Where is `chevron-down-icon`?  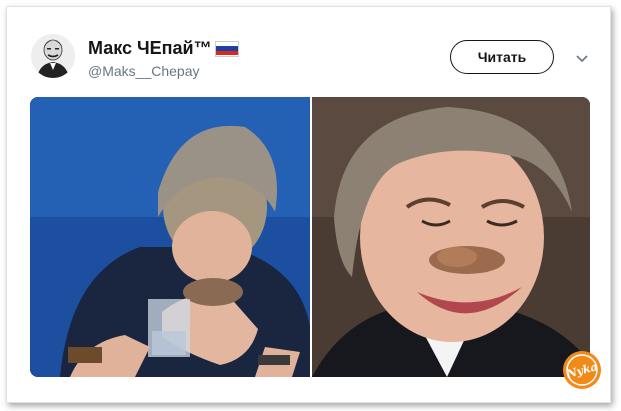 chevron-down-icon is located at coordinates (582, 58).